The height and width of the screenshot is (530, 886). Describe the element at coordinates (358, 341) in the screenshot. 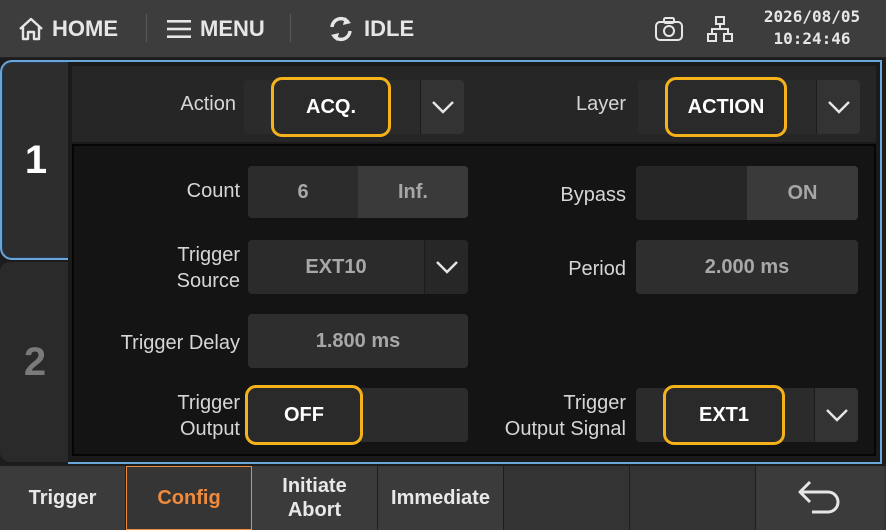

I see `trigger-delay-field: 1.800 ms` at that location.